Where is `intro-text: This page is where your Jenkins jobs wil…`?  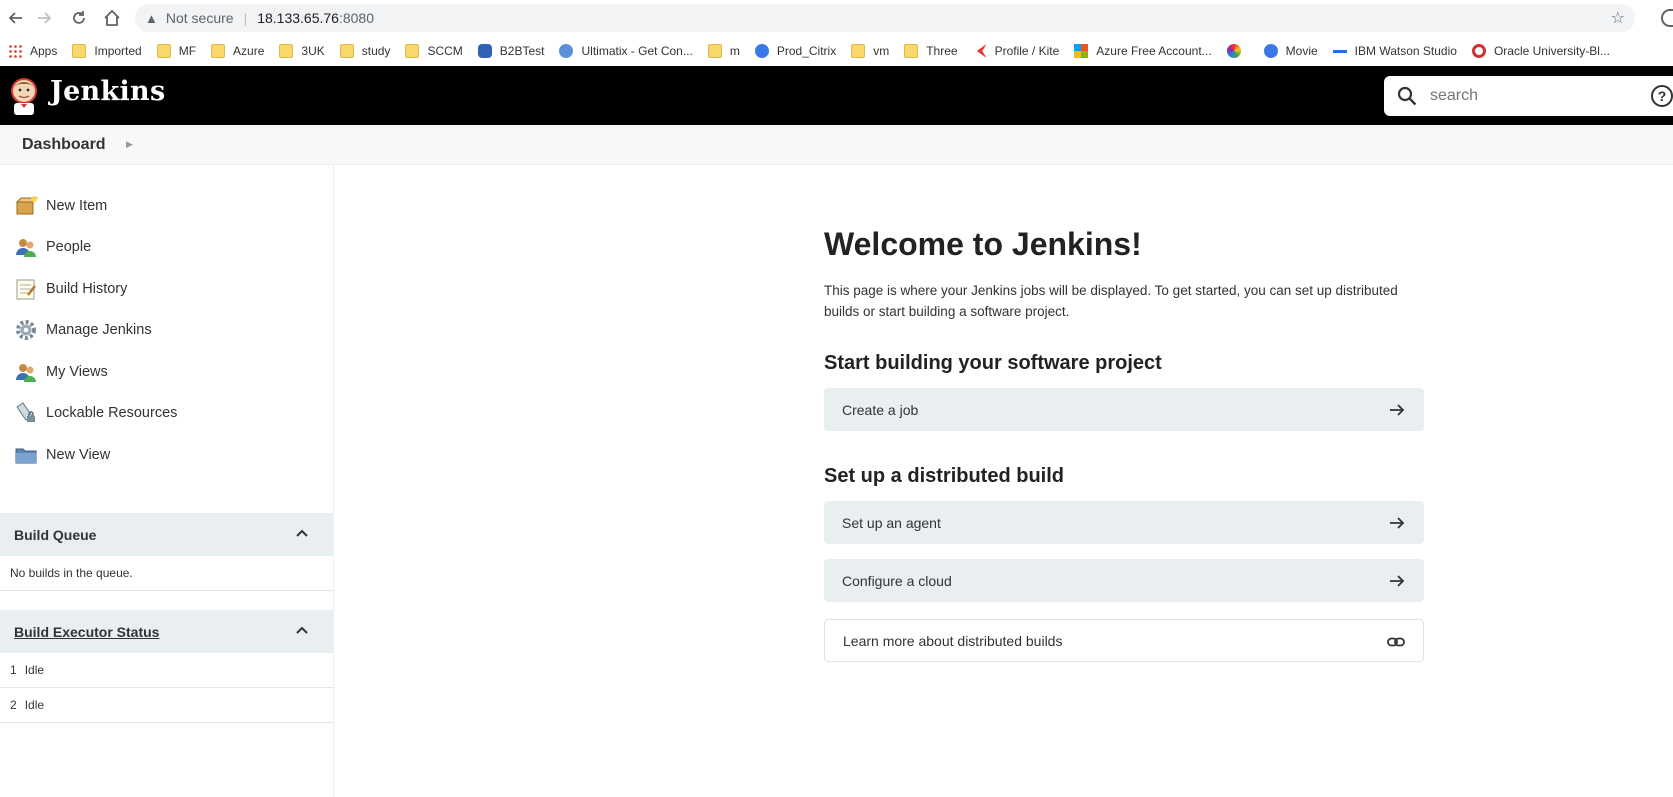 intro-text: This page is where your Jenkins jobs wil… is located at coordinates (1111, 301).